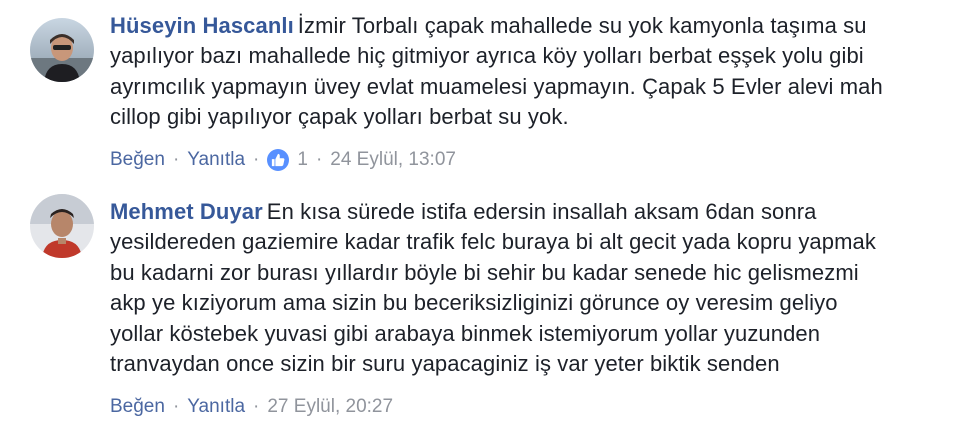 The height and width of the screenshot is (434, 974). Describe the element at coordinates (393, 160) in the screenshot. I see `timestamp: 24 Eylül, 13:07` at that location.